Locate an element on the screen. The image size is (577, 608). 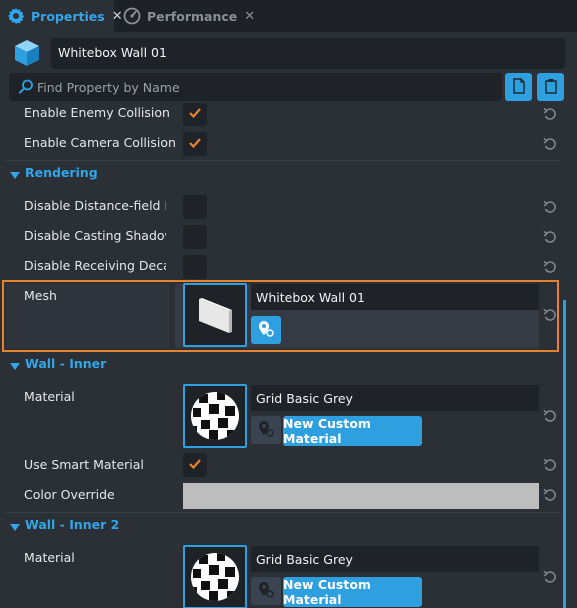
disable-casting-shadows-checkbox is located at coordinates (195, 237).